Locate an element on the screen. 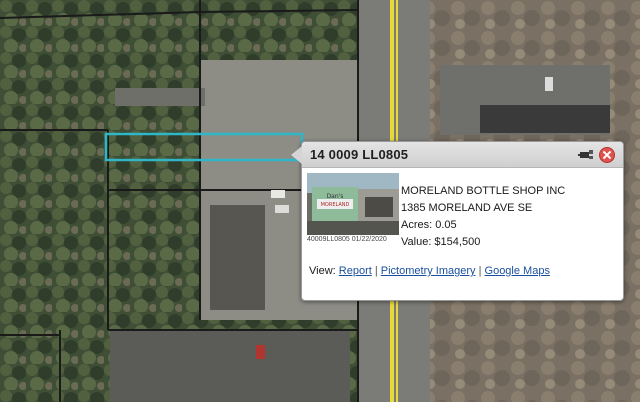  report-link: Report is located at coordinates (355, 271).